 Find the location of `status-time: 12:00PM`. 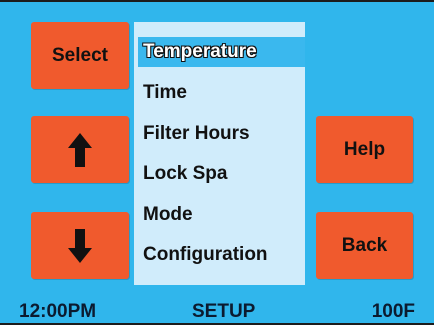

status-time: 12:00PM is located at coordinates (58, 311).